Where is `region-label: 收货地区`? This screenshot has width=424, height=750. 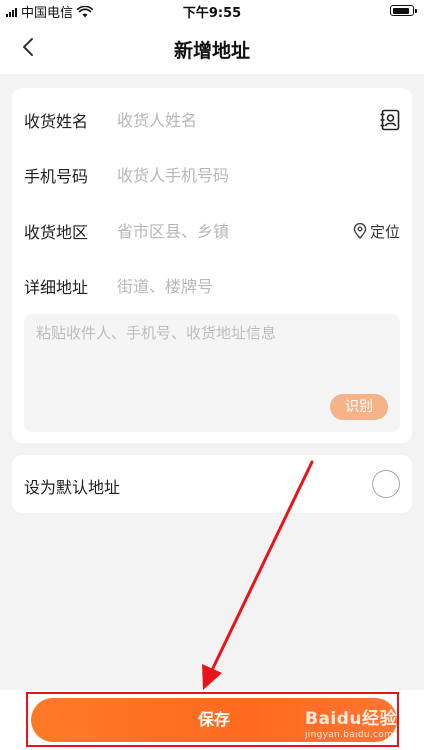
region-label: 收货地区 is located at coordinates (56, 232).